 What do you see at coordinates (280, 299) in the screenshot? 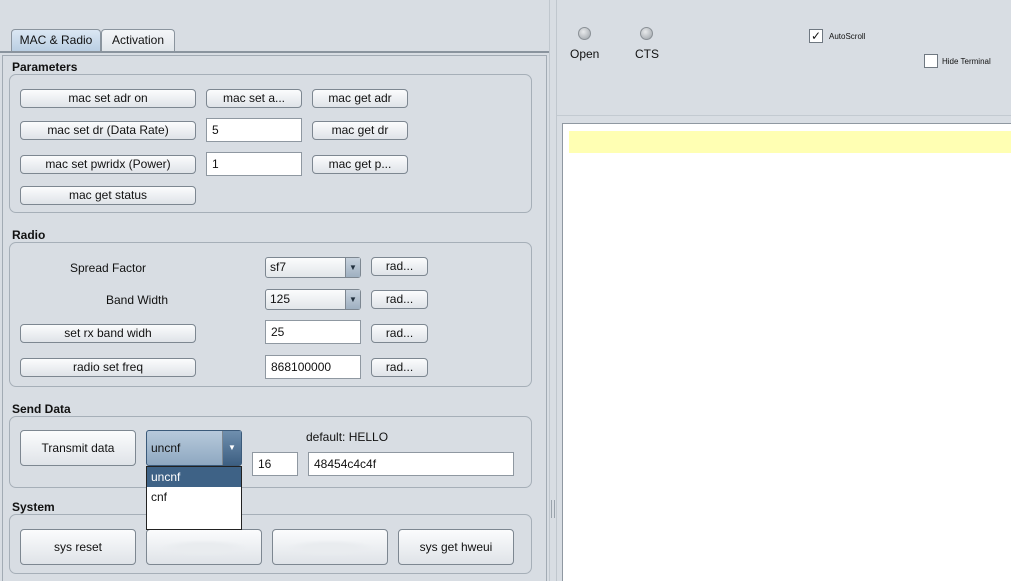
I see `bandwidth-value: 125` at bounding box center [280, 299].